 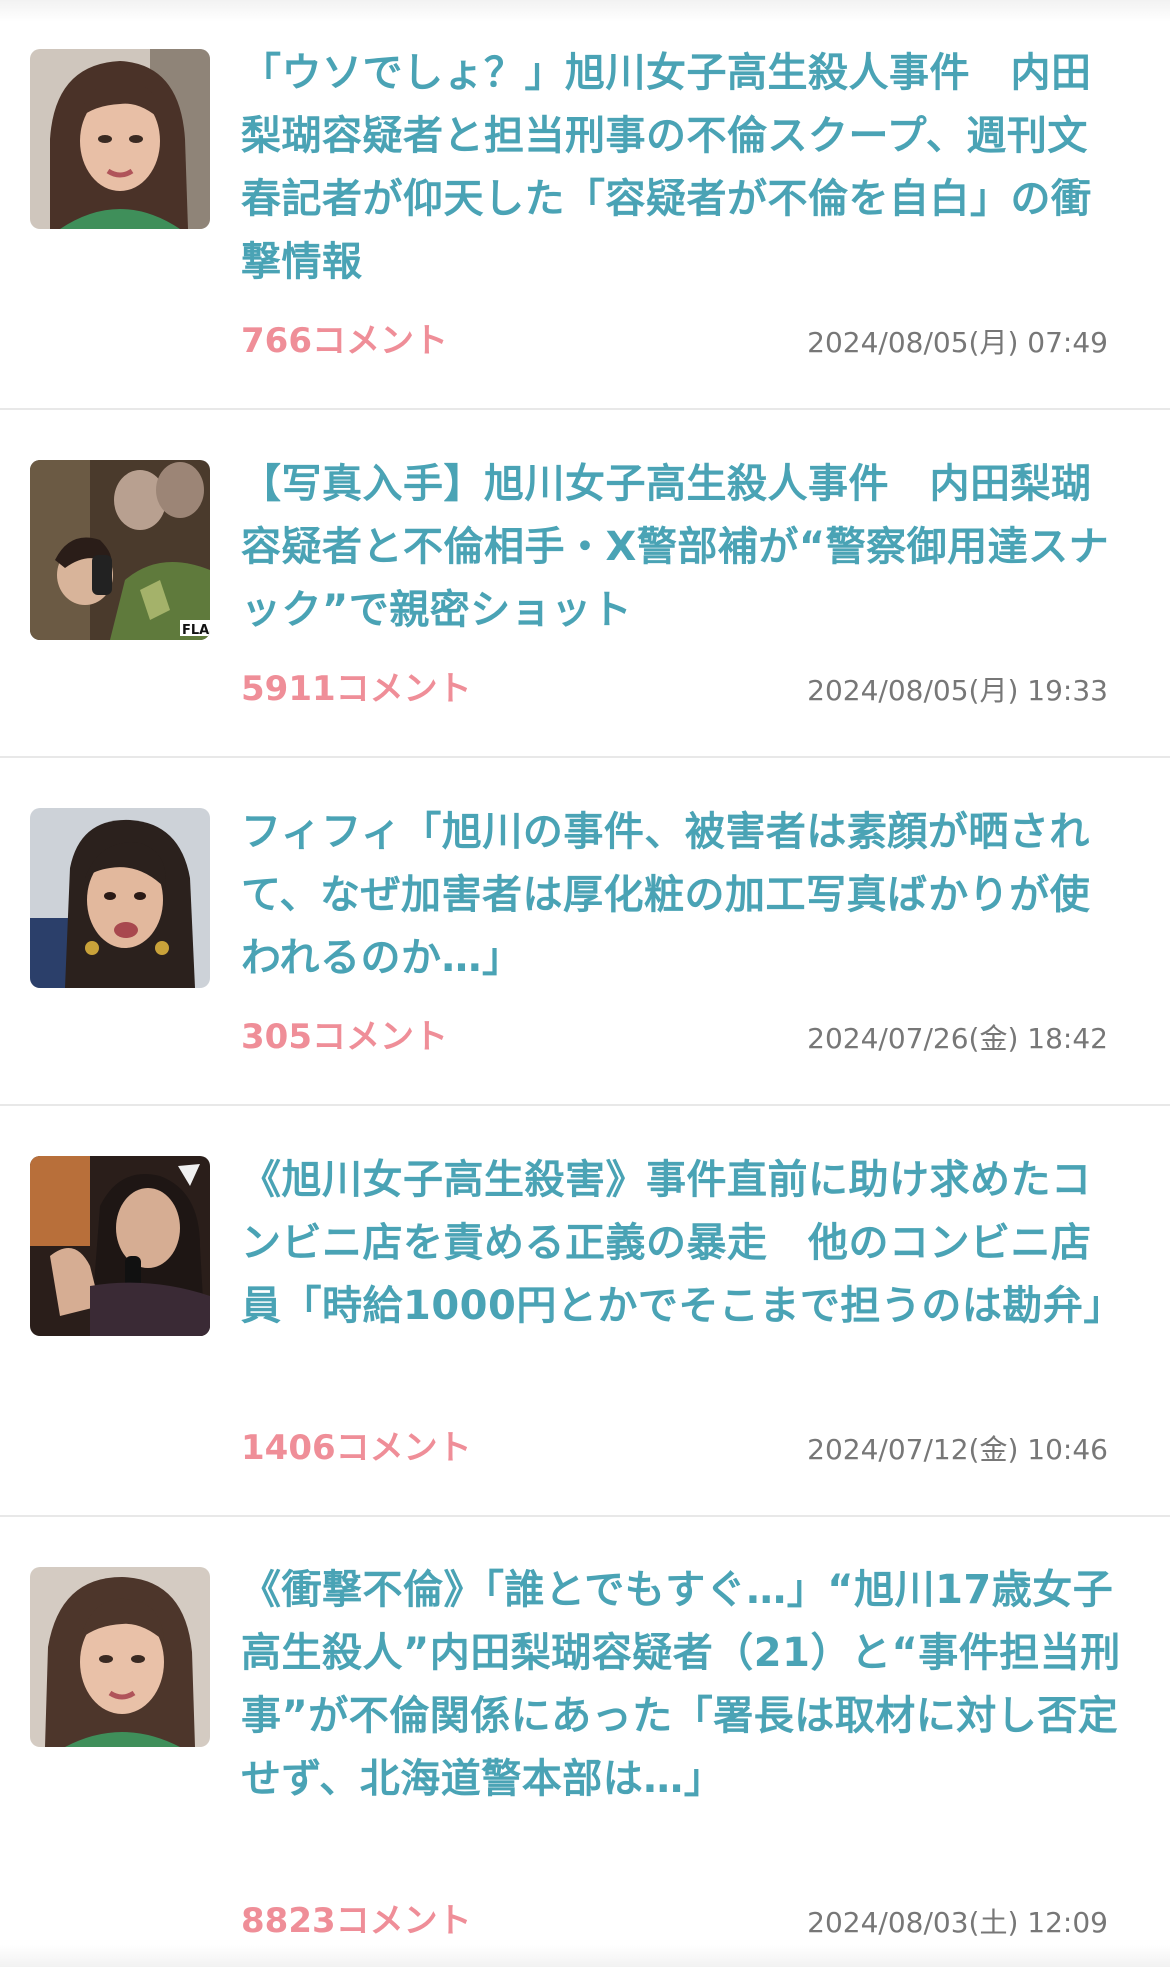 I want to click on article-date: 2024/07/26(金) 18:42, so click(x=957, y=1038).